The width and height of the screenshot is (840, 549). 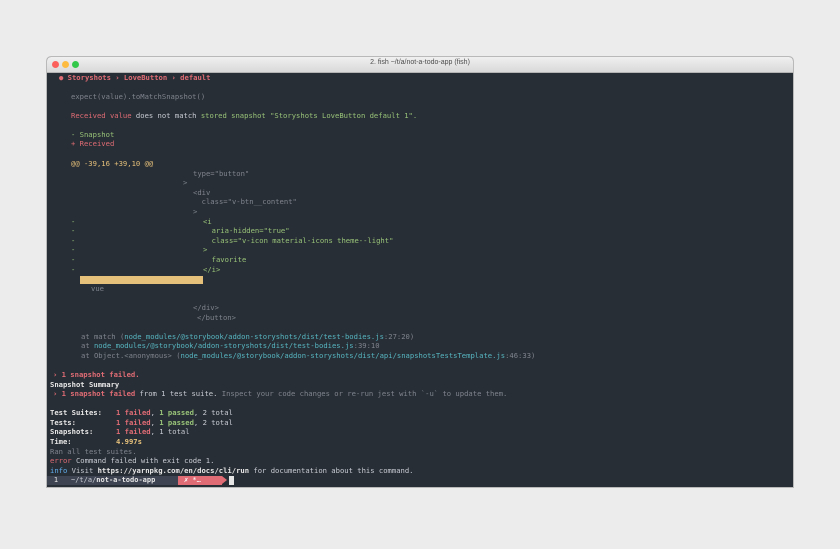 I want to click on diff-hunk: @@ -39,16 +39,10 @@, so click(x=112, y=163).